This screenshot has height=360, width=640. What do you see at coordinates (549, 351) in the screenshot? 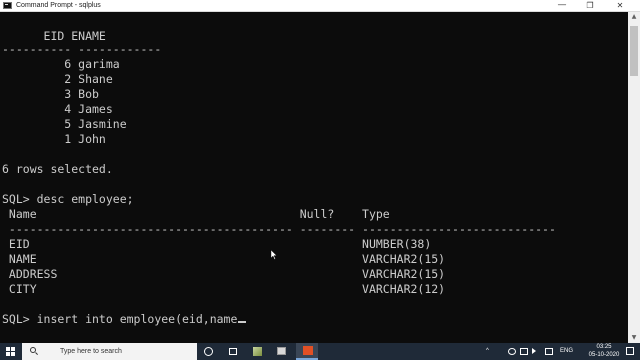
I see `battery-icon` at bounding box center [549, 351].